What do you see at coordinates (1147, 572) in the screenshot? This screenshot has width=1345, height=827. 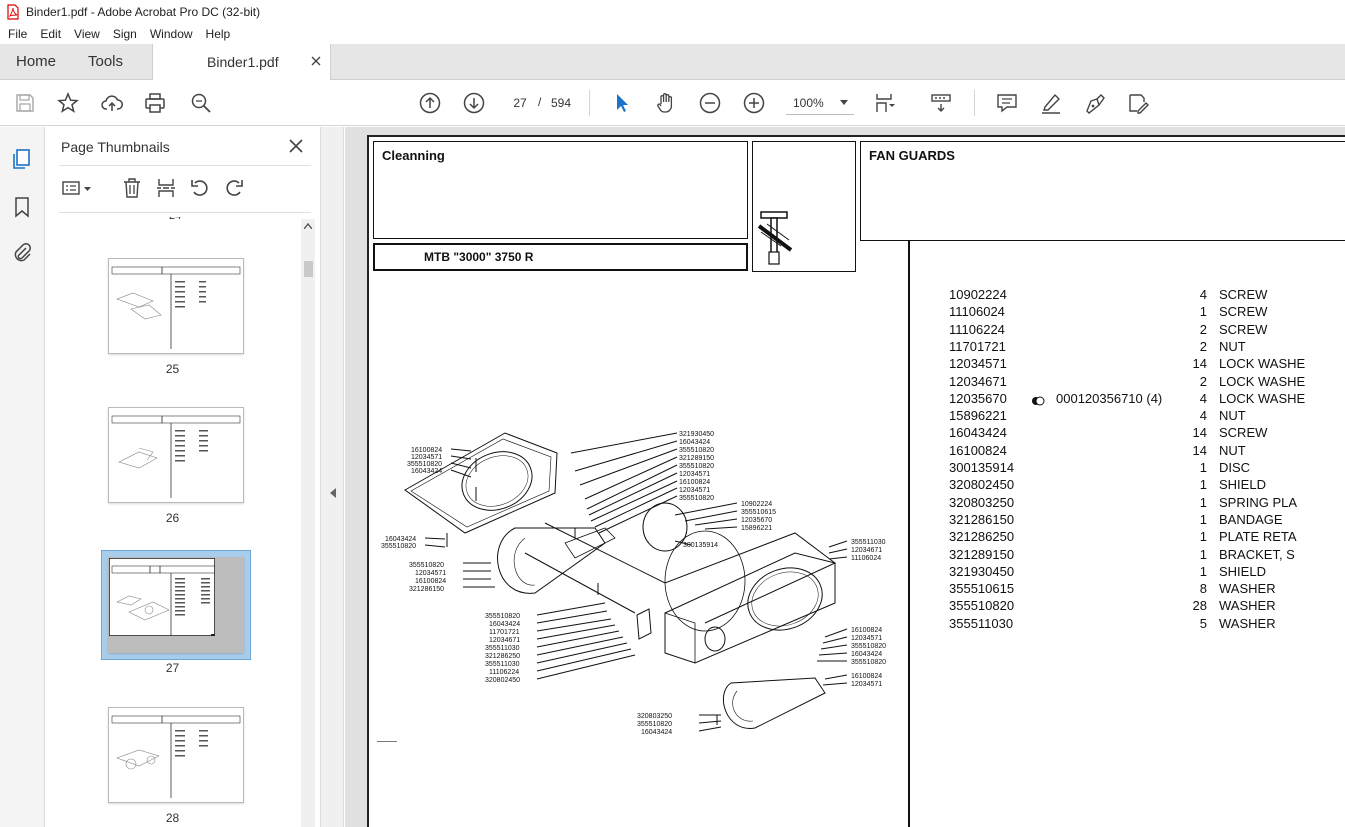 I see `parts-row: 321930450 1 SHIELD` at bounding box center [1147, 572].